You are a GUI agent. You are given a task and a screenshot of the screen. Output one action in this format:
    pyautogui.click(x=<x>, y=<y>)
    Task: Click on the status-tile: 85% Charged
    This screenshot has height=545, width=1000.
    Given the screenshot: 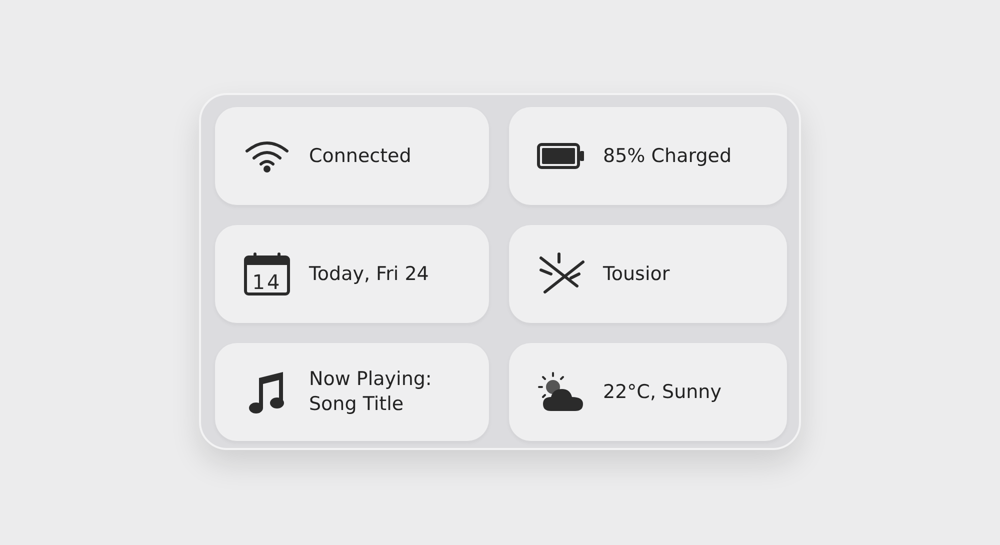 What is the action you would take?
    pyautogui.click(x=648, y=156)
    